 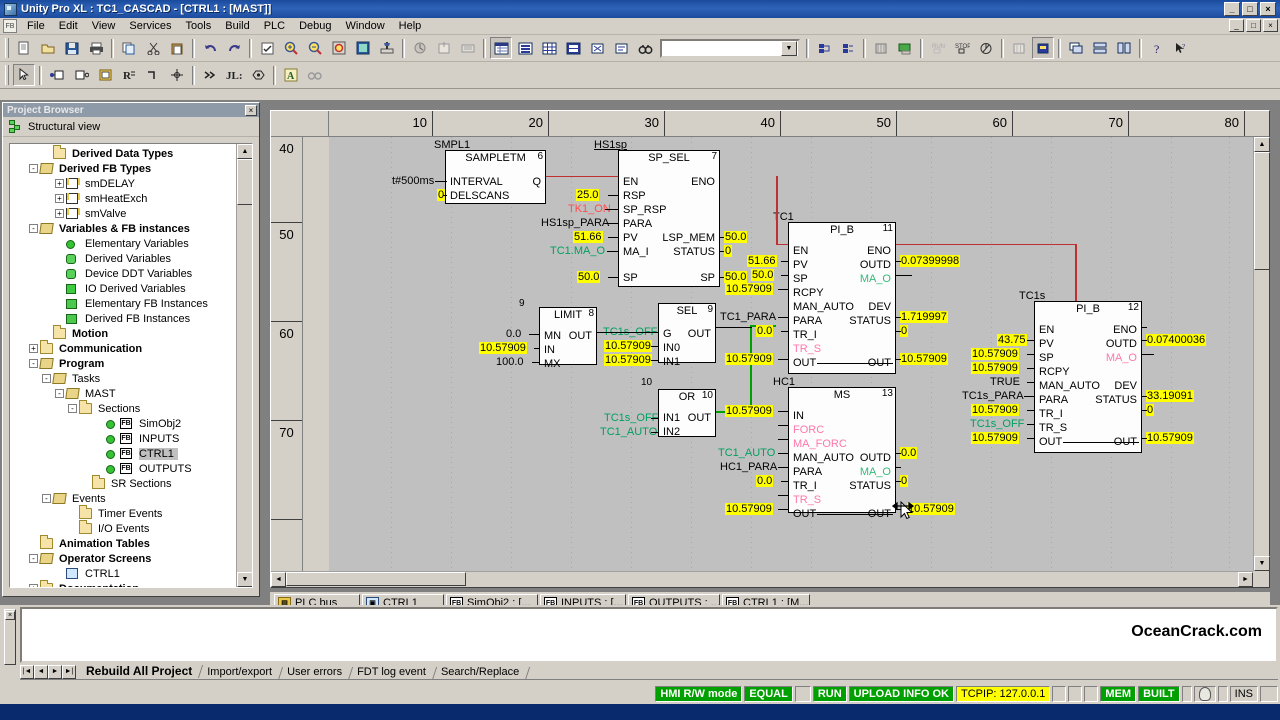 I want to click on tree-item-ctrl1: CTRL1, so click(x=123, y=573).